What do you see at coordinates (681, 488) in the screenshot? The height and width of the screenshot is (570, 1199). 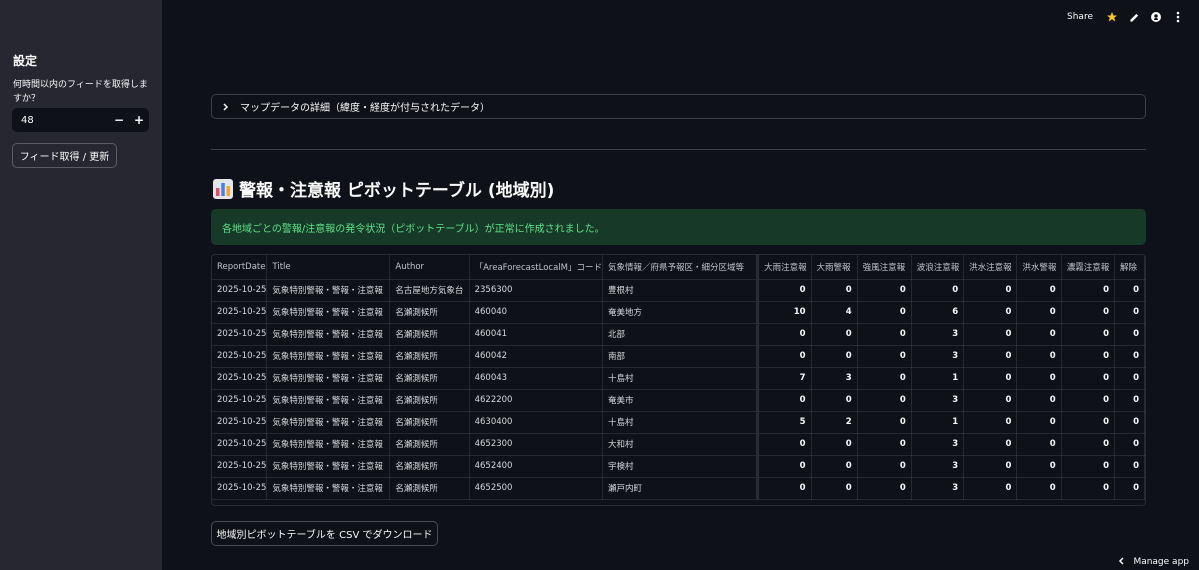 I see `table-cell: 瀬戸内町` at bounding box center [681, 488].